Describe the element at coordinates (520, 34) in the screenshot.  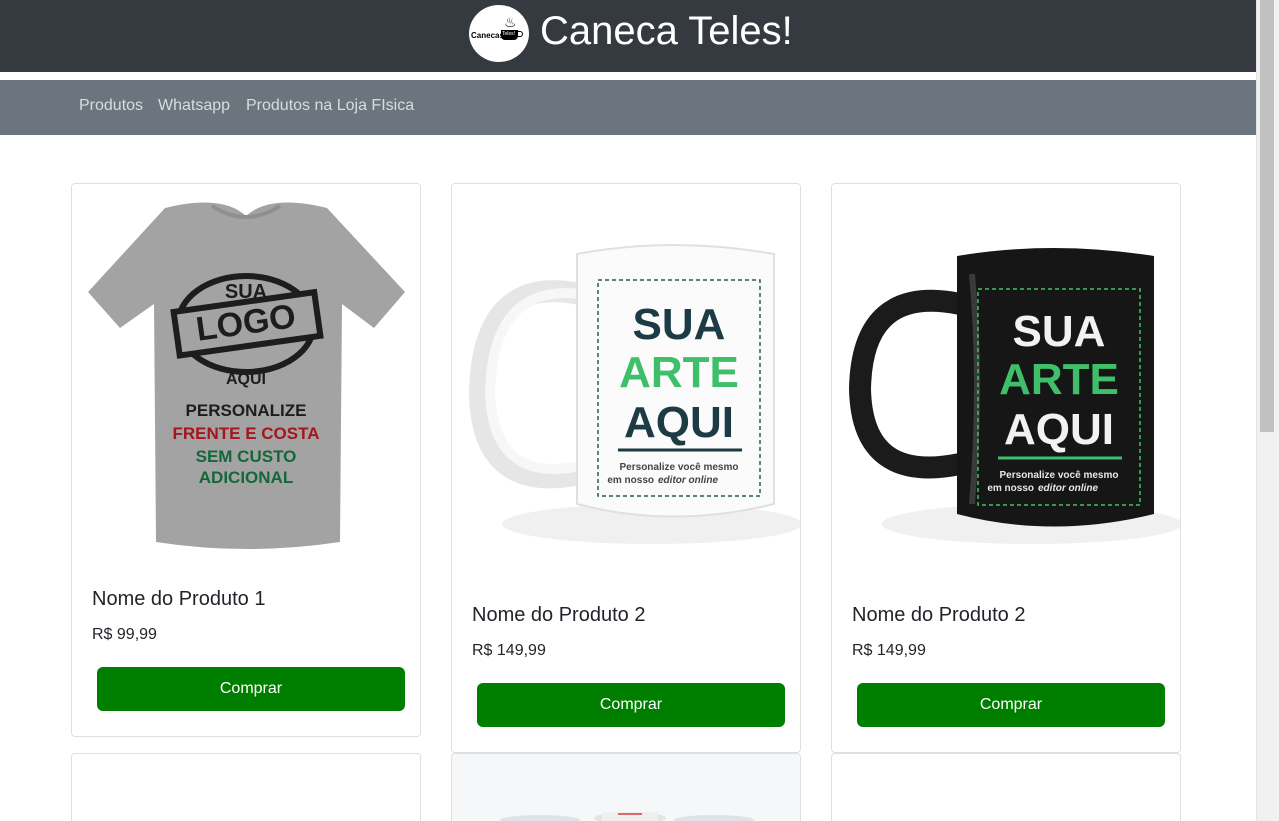
I see `mug-handle-icon` at that location.